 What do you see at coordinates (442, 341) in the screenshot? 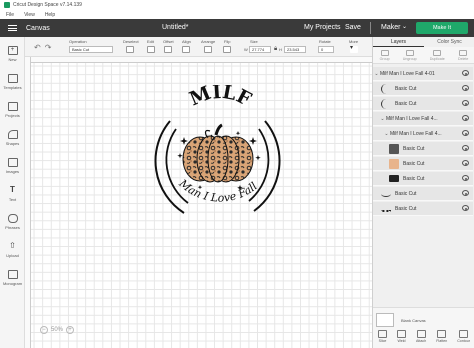
I see `flatten-label: Flatten` at bounding box center [442, 341].